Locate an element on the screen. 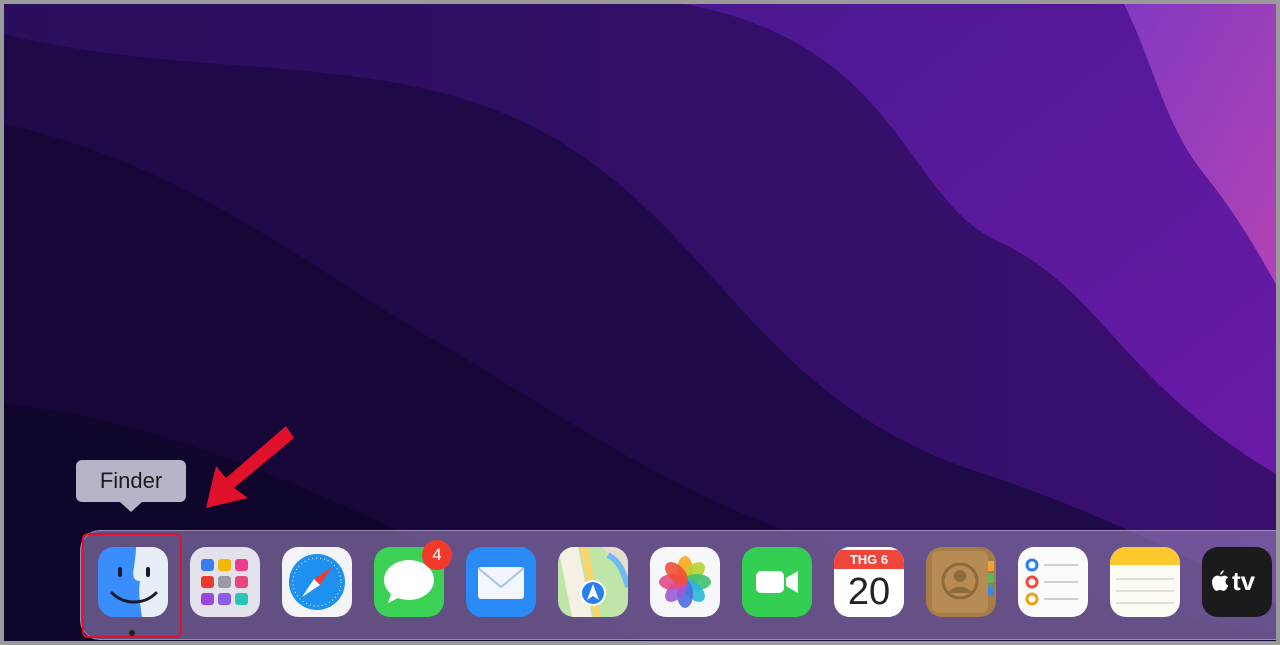 Image resolution: width=1280 pixels, height=645 pixels. notification-badge: 4 is located at coordinates (437, 555).